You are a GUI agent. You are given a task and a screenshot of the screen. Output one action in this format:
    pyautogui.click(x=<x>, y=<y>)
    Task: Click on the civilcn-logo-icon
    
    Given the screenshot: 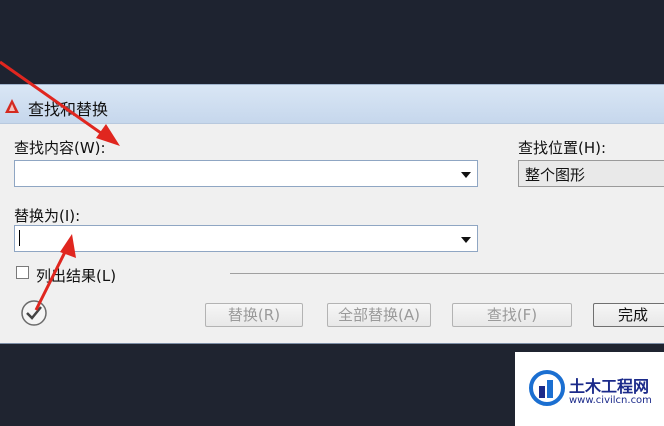 What is the action you would take?
    pyautogui.click(x=547, y=388)
    